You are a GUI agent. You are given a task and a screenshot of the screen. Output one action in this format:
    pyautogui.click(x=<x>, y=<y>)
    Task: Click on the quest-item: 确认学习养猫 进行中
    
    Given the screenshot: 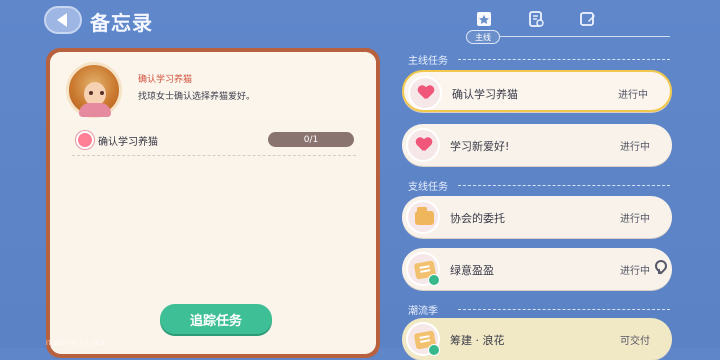 What is the action you would take?
    pyautogui.click(x=537, y=91)
    